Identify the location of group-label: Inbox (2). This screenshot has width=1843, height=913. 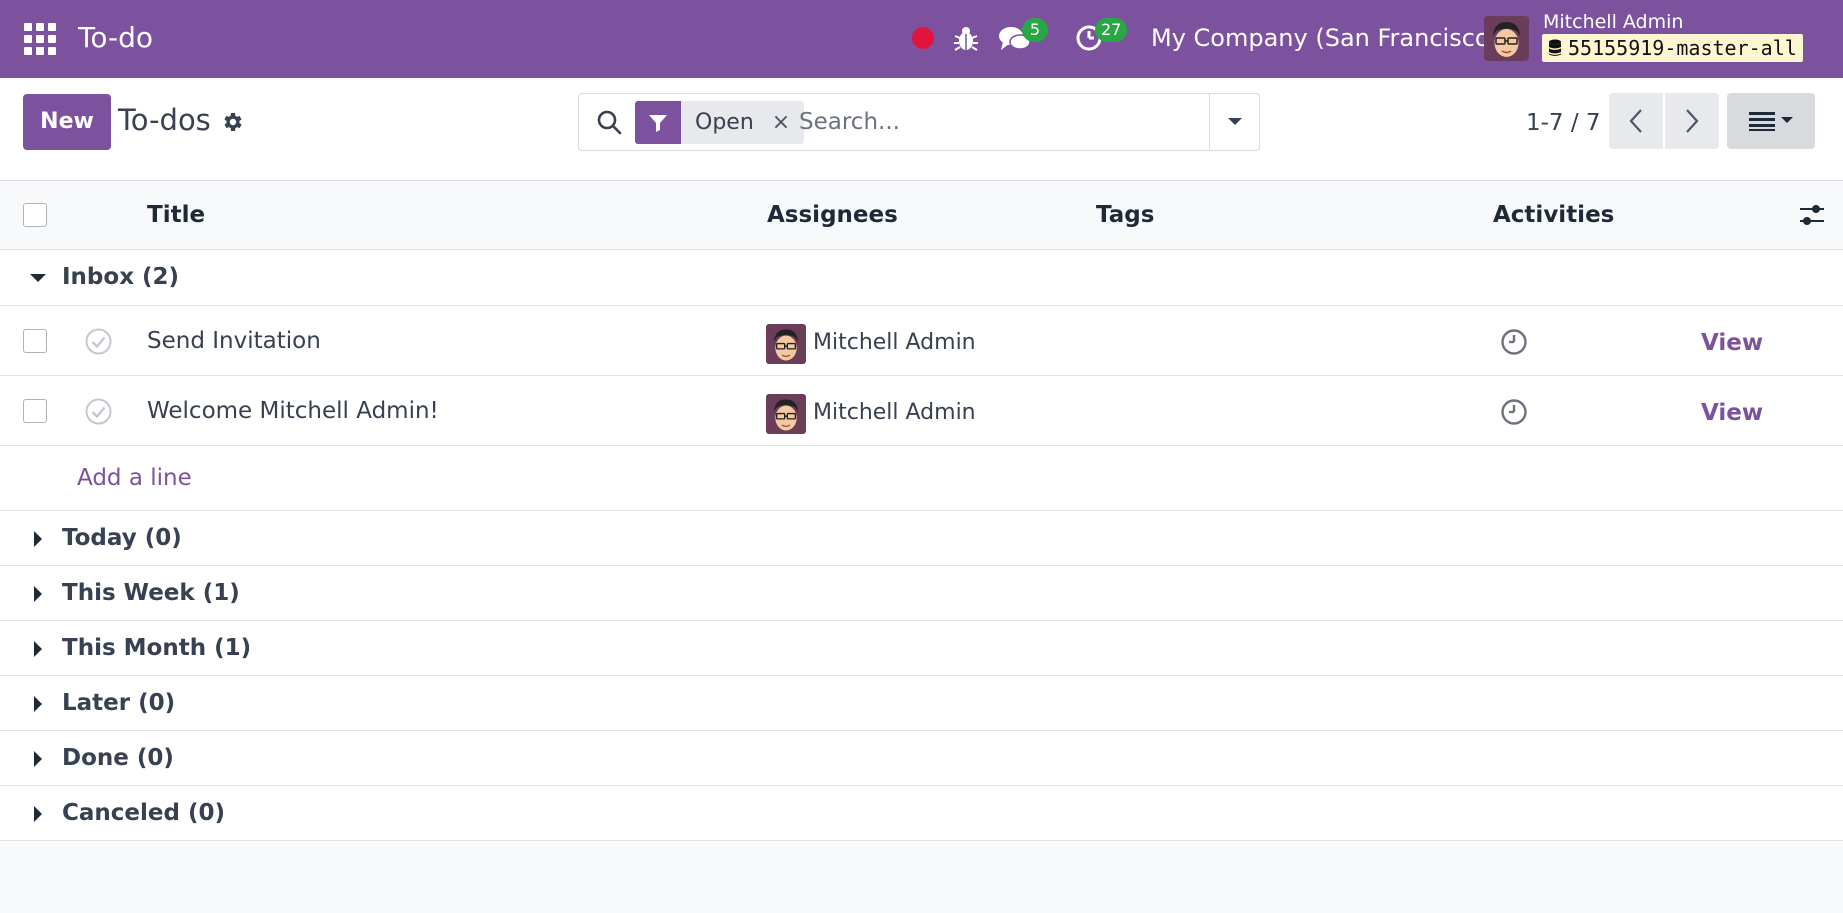
(121, 277).